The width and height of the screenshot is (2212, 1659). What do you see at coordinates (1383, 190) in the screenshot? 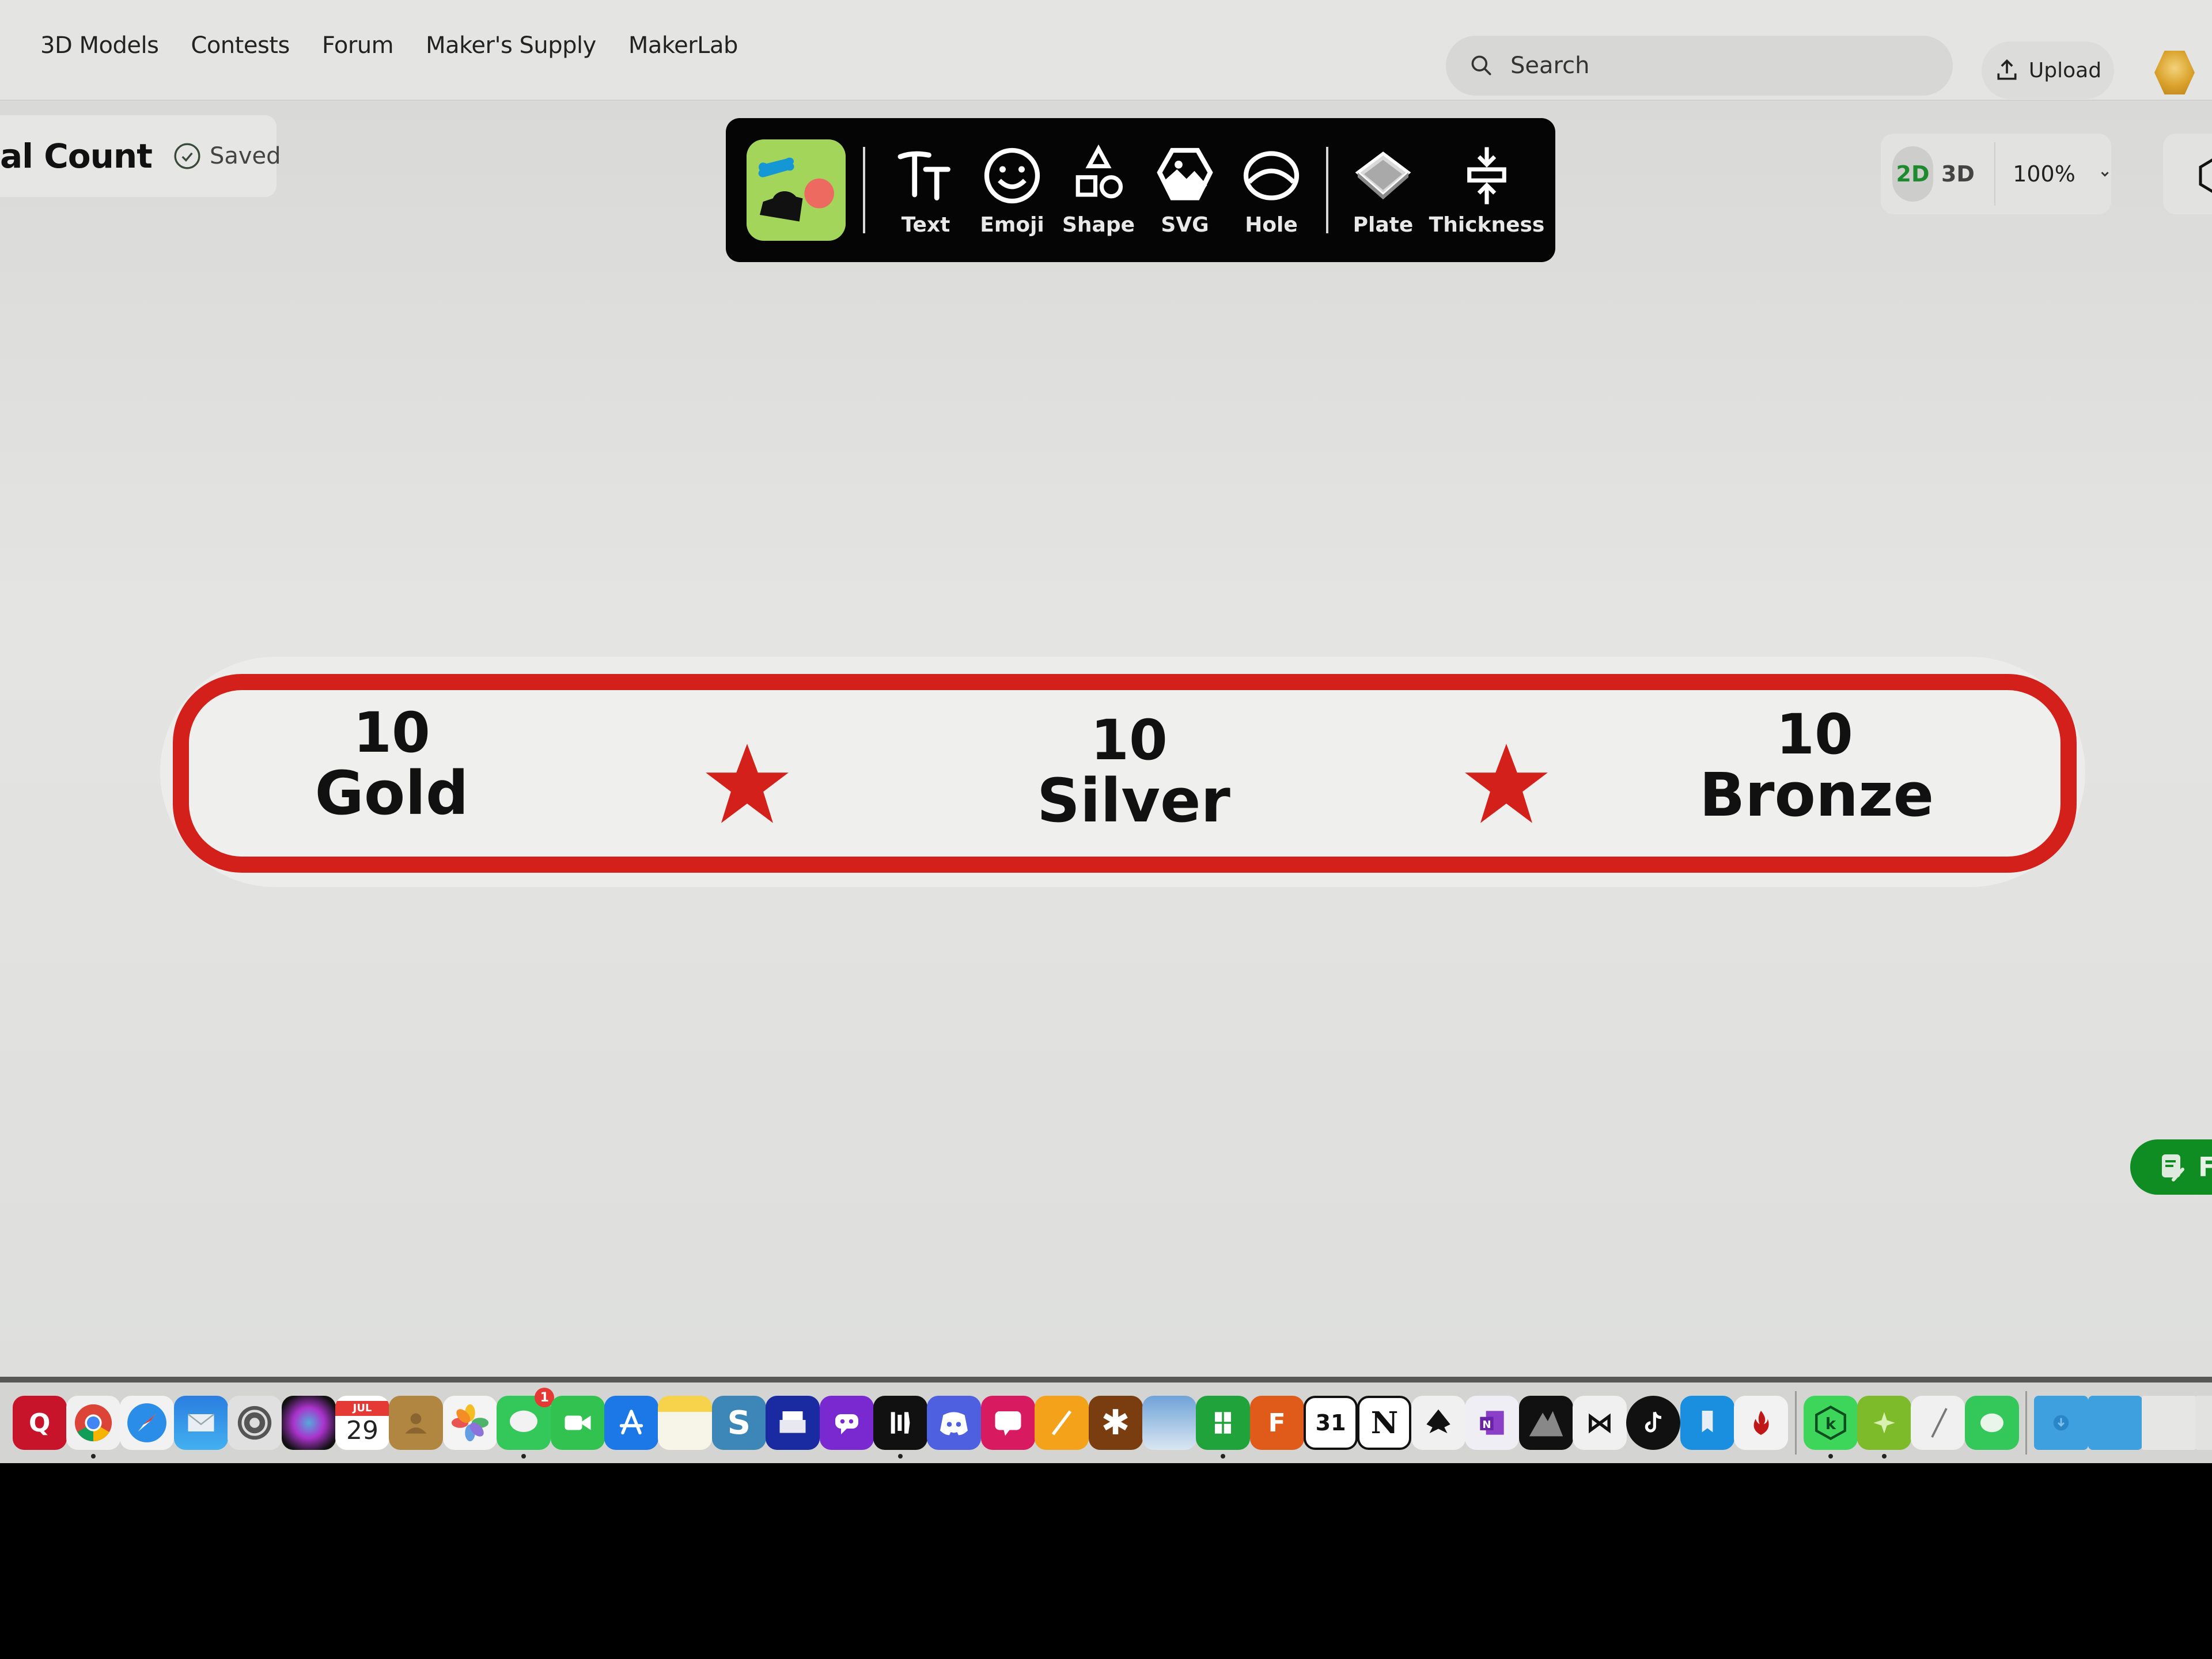
I see `tool-plate-button: Plate` at bounding box center [1383, 190].